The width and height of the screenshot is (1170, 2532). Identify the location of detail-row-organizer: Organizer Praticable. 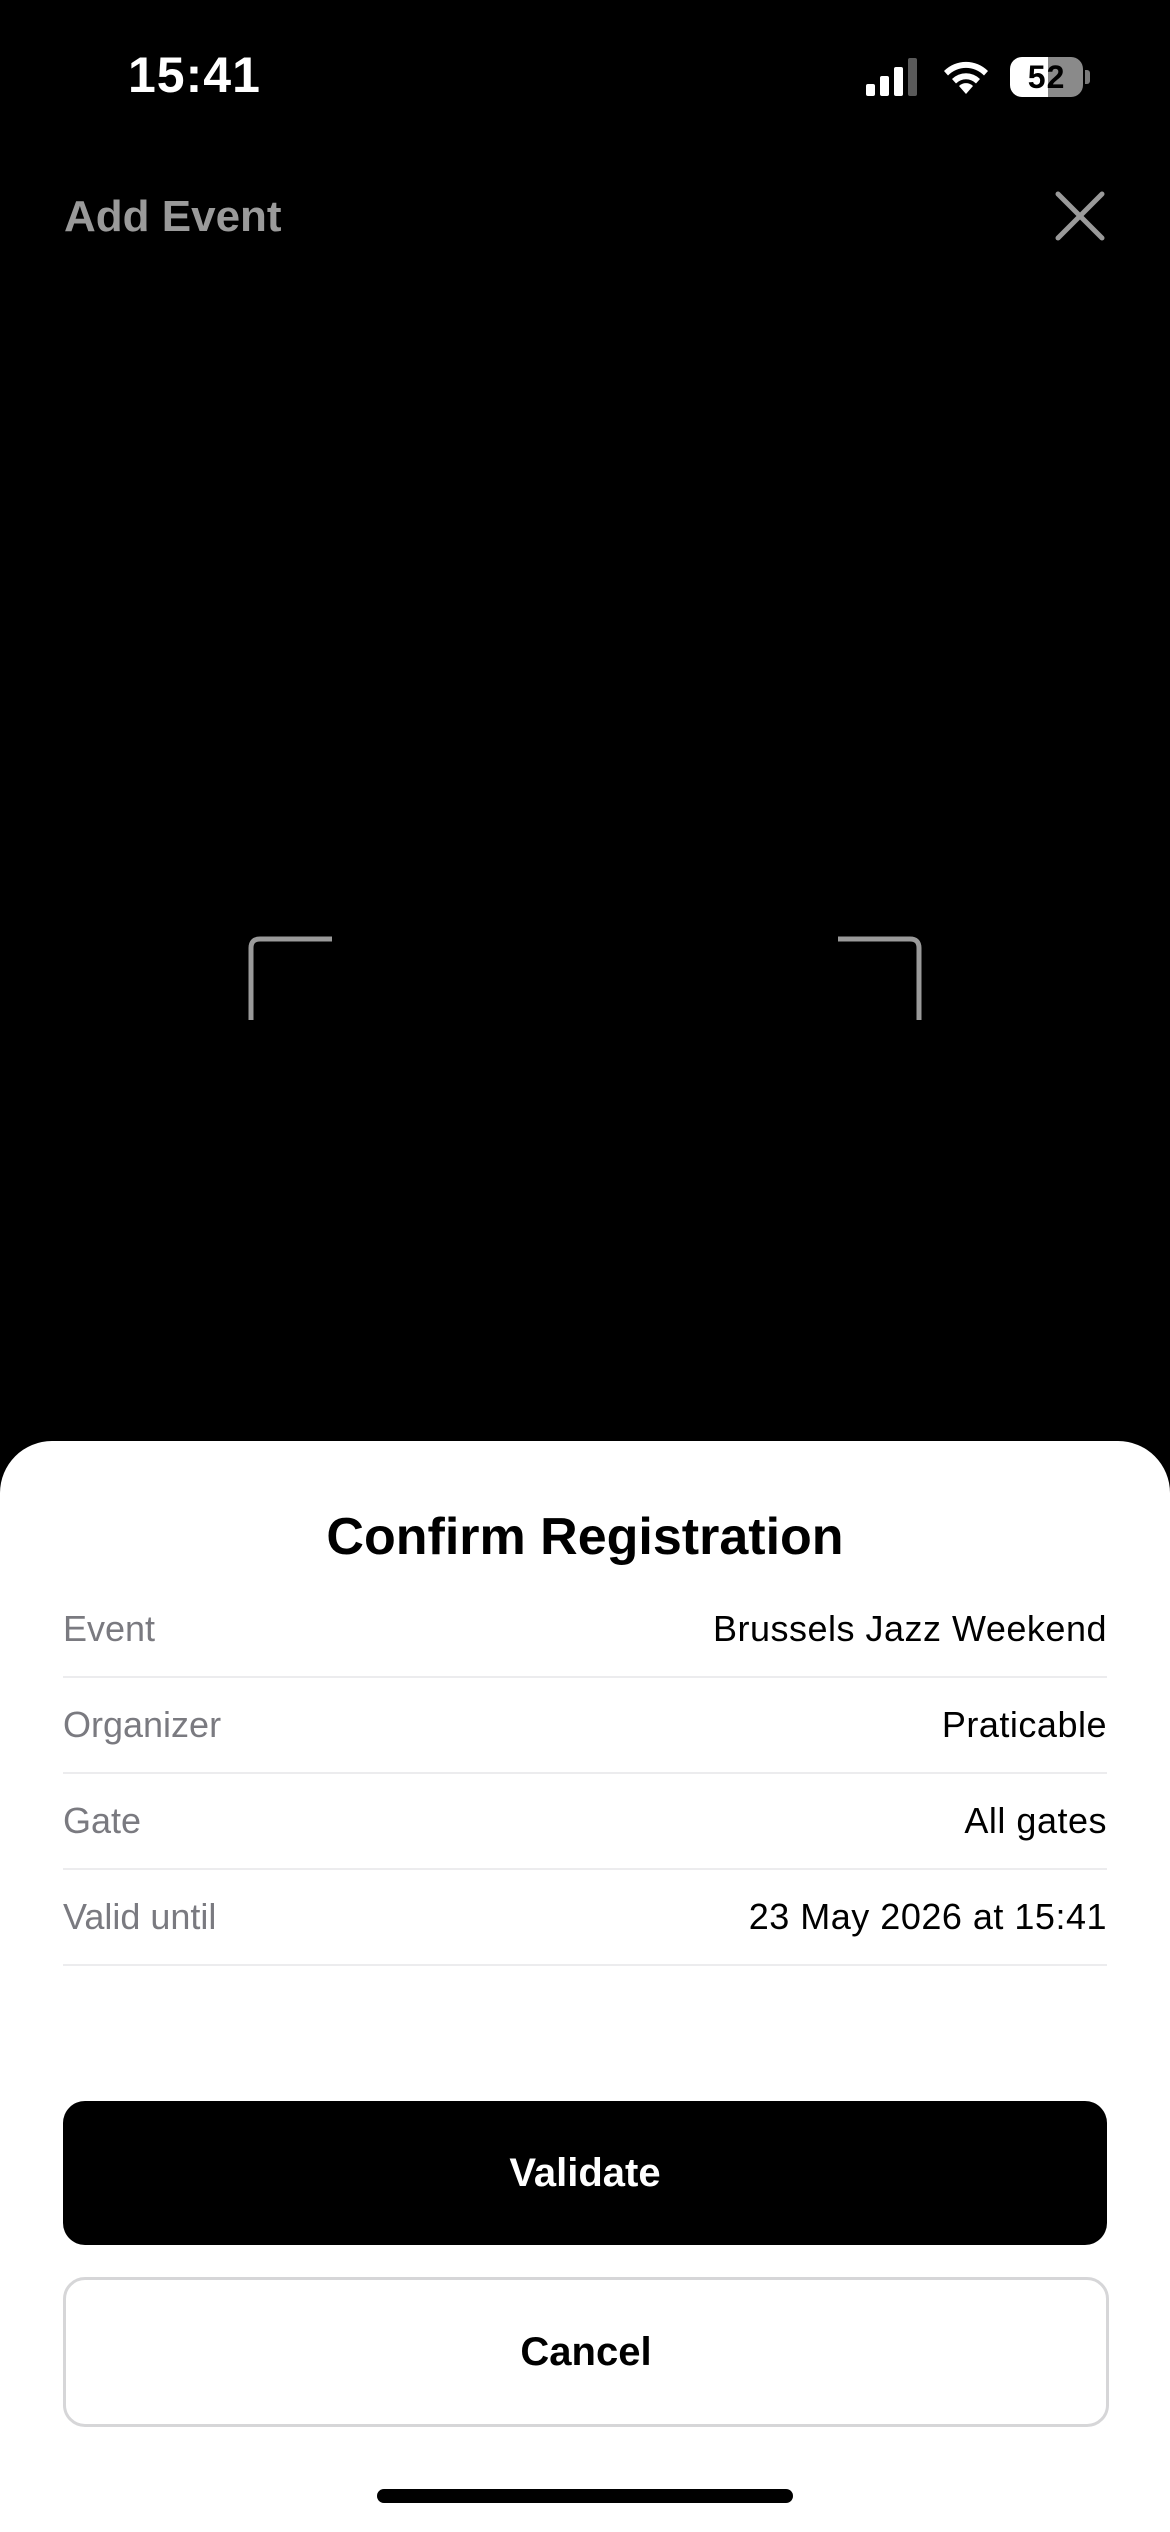
(585, 1726).